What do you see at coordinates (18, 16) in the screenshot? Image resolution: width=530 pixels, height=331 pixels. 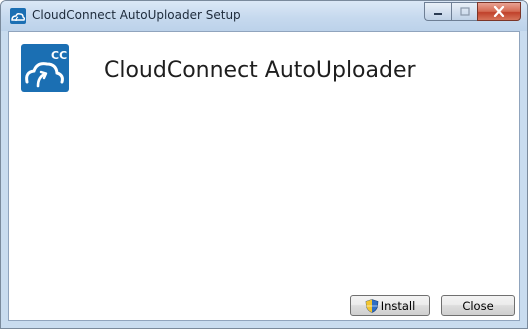 I see `app-icon` at bounding box center [18, 16].